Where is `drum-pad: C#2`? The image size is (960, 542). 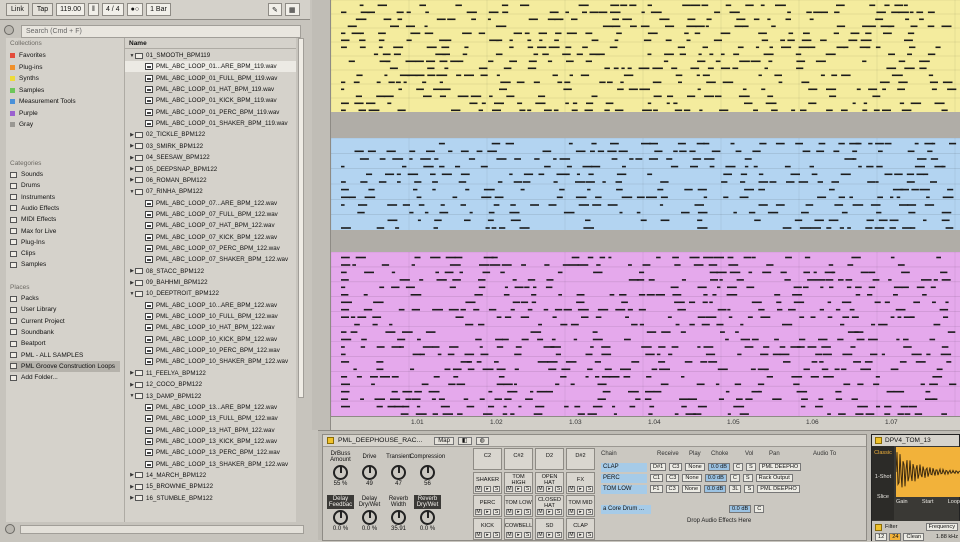 drum-pad: C#2 is located at coordinates (518, 459).